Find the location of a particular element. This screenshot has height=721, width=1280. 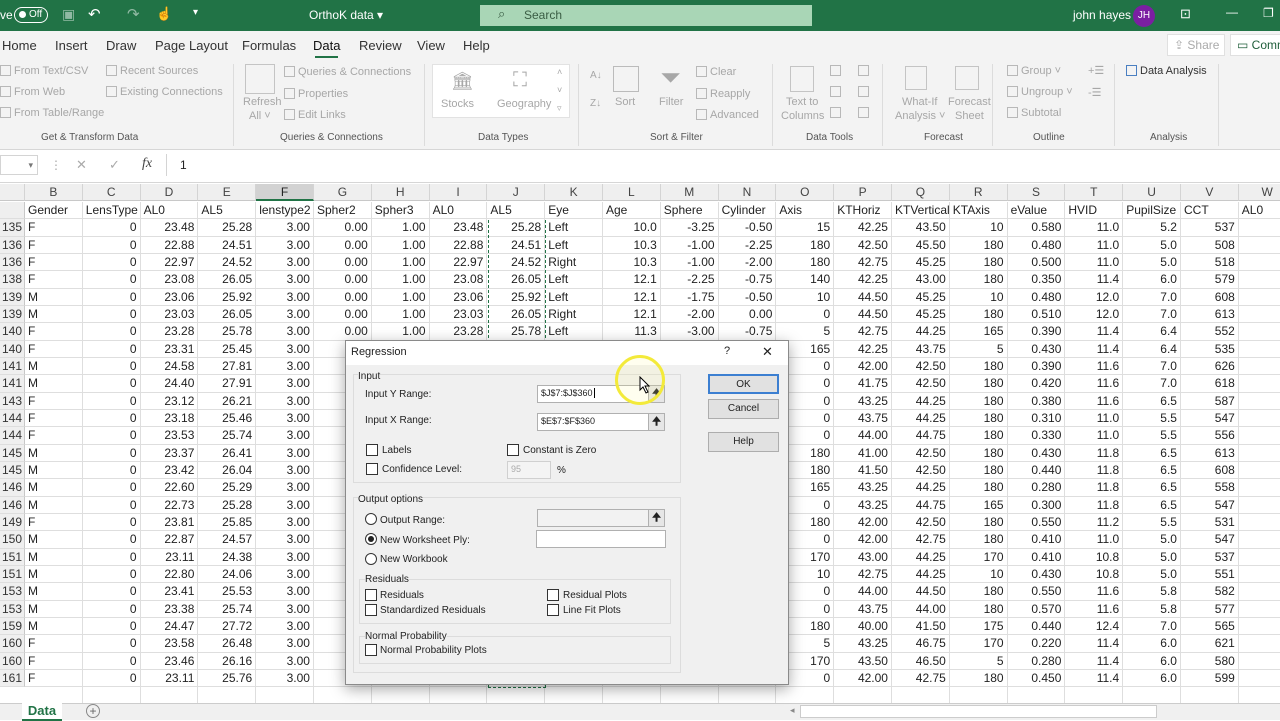

table-cell: 25.46 is located at coordinates (227, 418).